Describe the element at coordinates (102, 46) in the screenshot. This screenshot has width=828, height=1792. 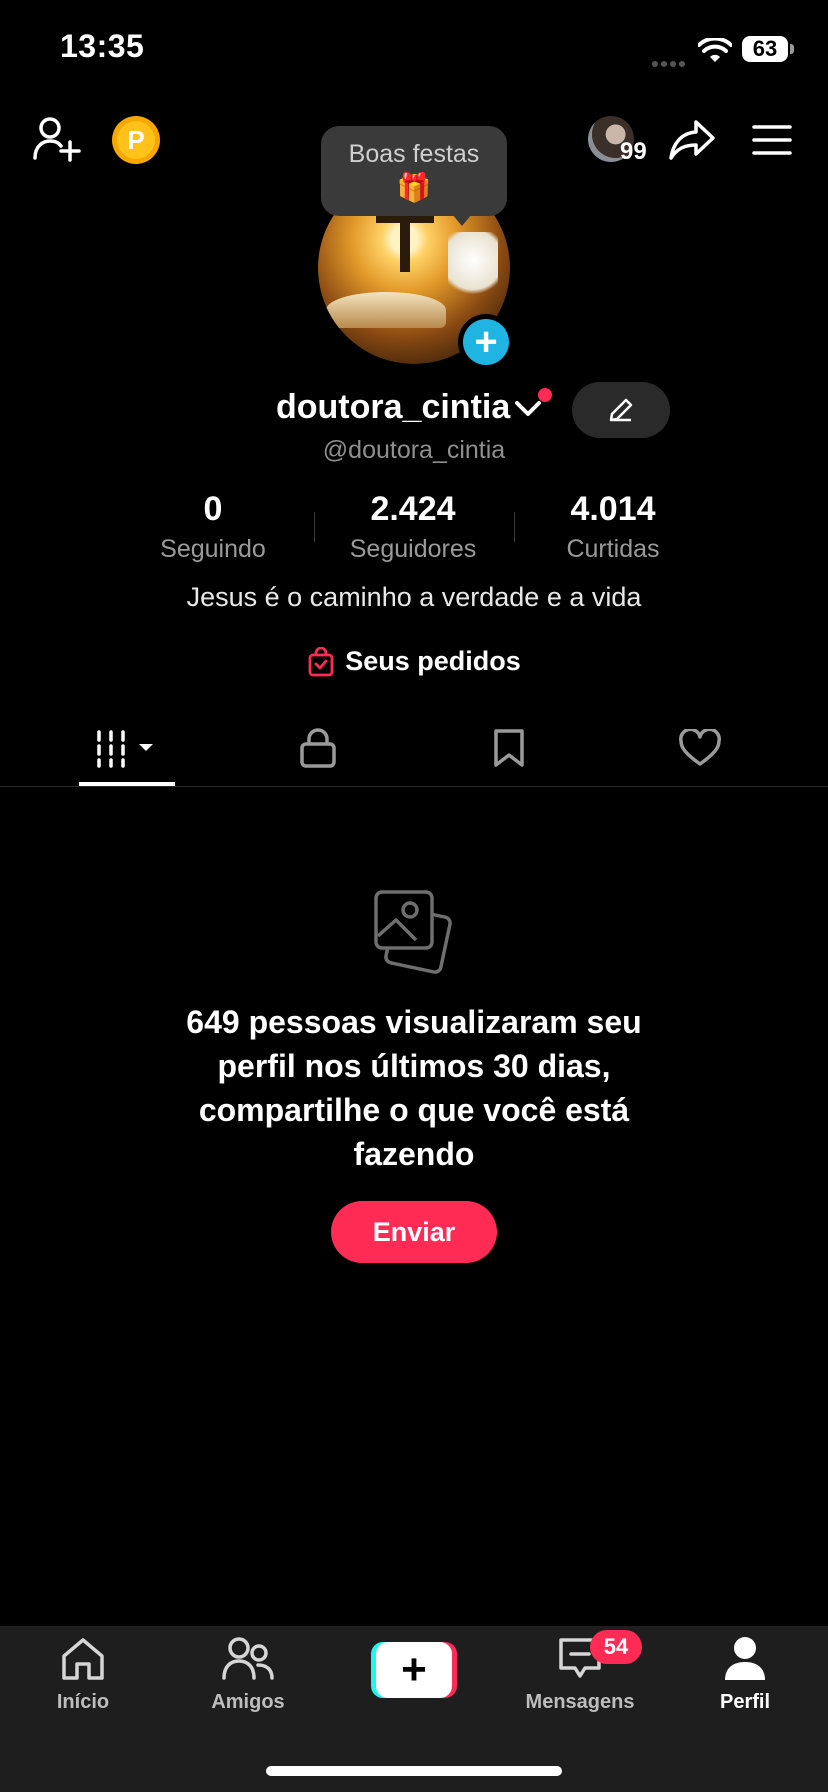
I see `status-time: 13:35` at that location.